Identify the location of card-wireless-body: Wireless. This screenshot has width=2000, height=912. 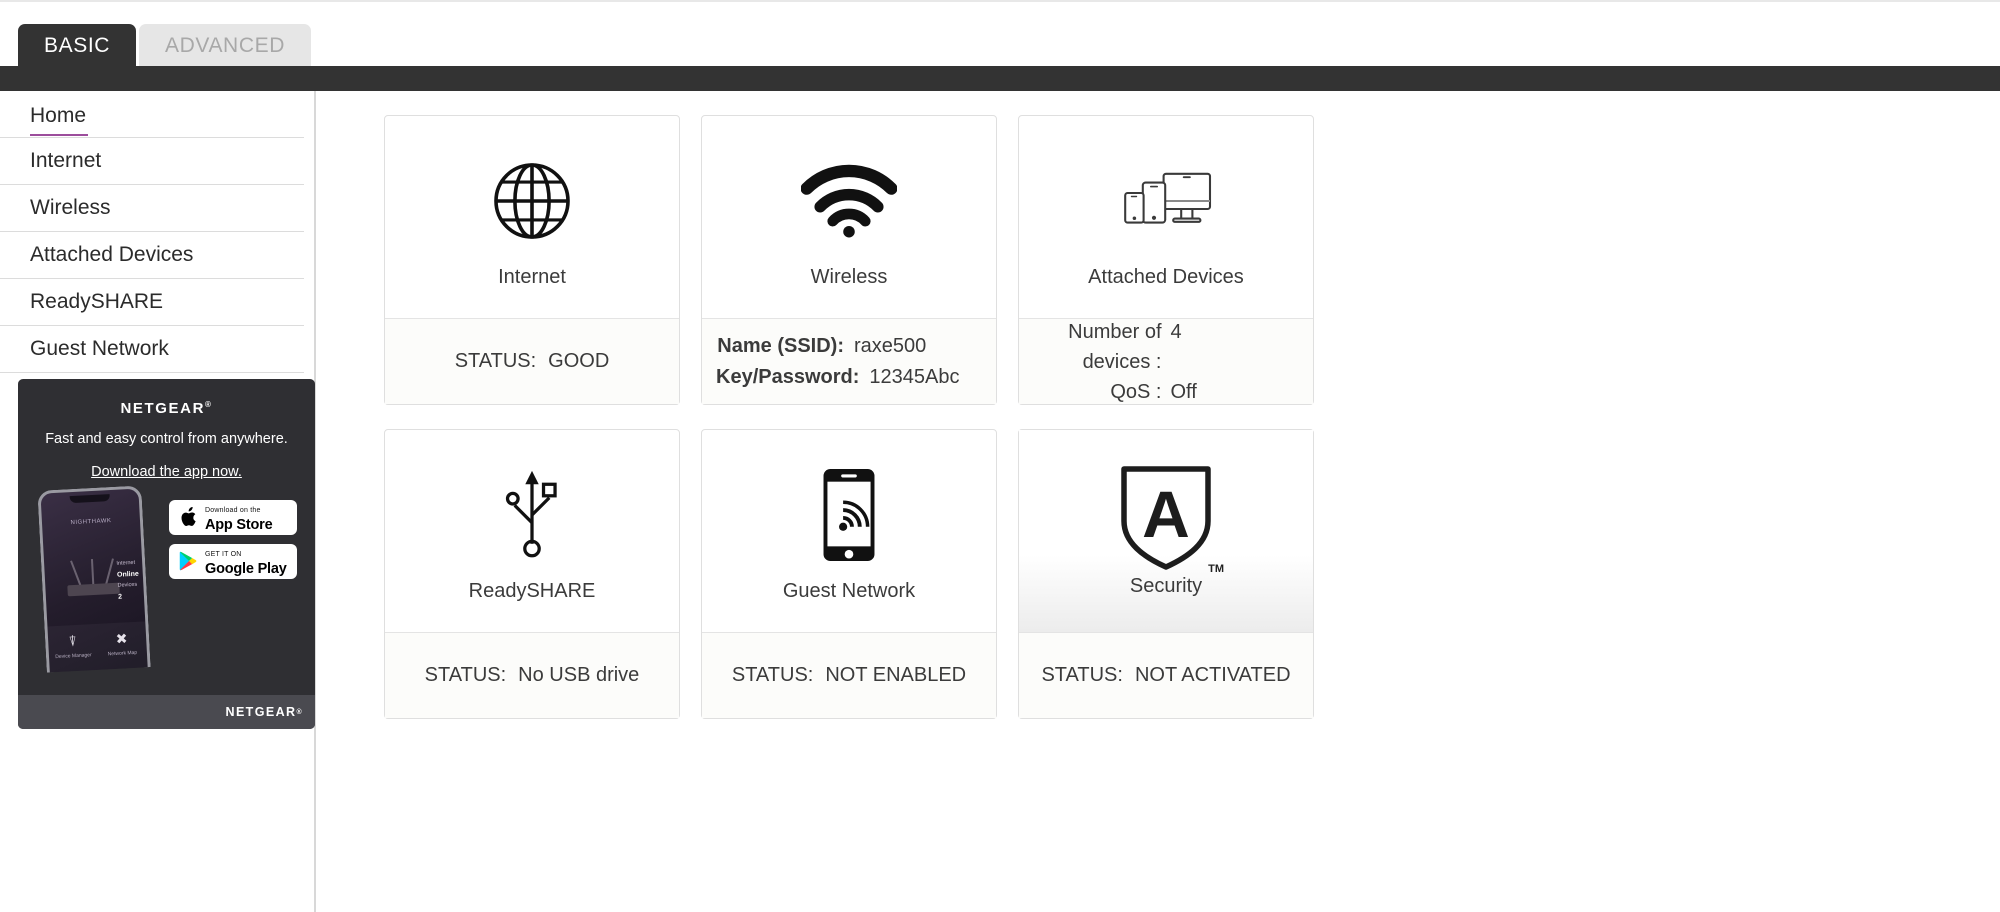
(849, 217).